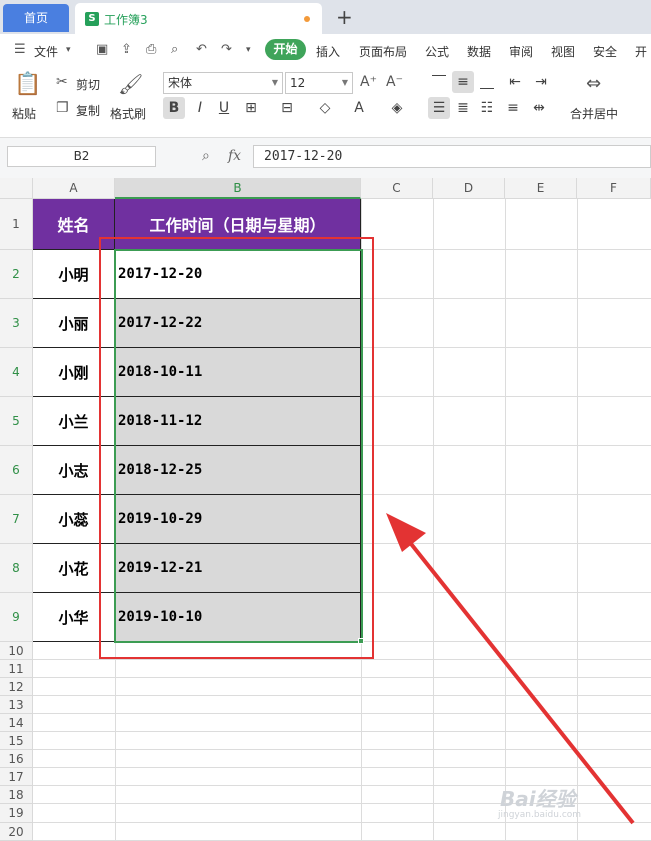  What do you see at coordinates (238, 188) in the screenshot?
I see `column-header-b: B` at bounding box center [238, 188].